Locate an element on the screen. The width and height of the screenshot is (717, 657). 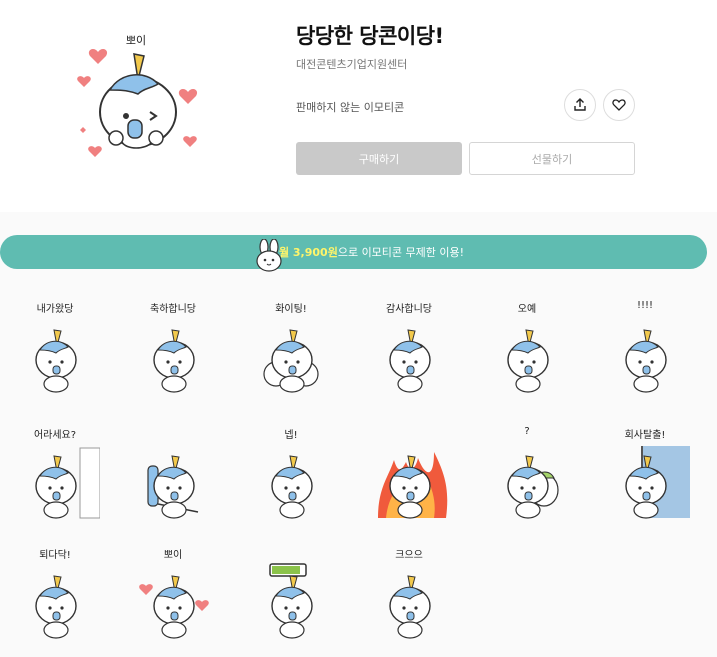
emoticon-fire is located at coordinates (409, 476).